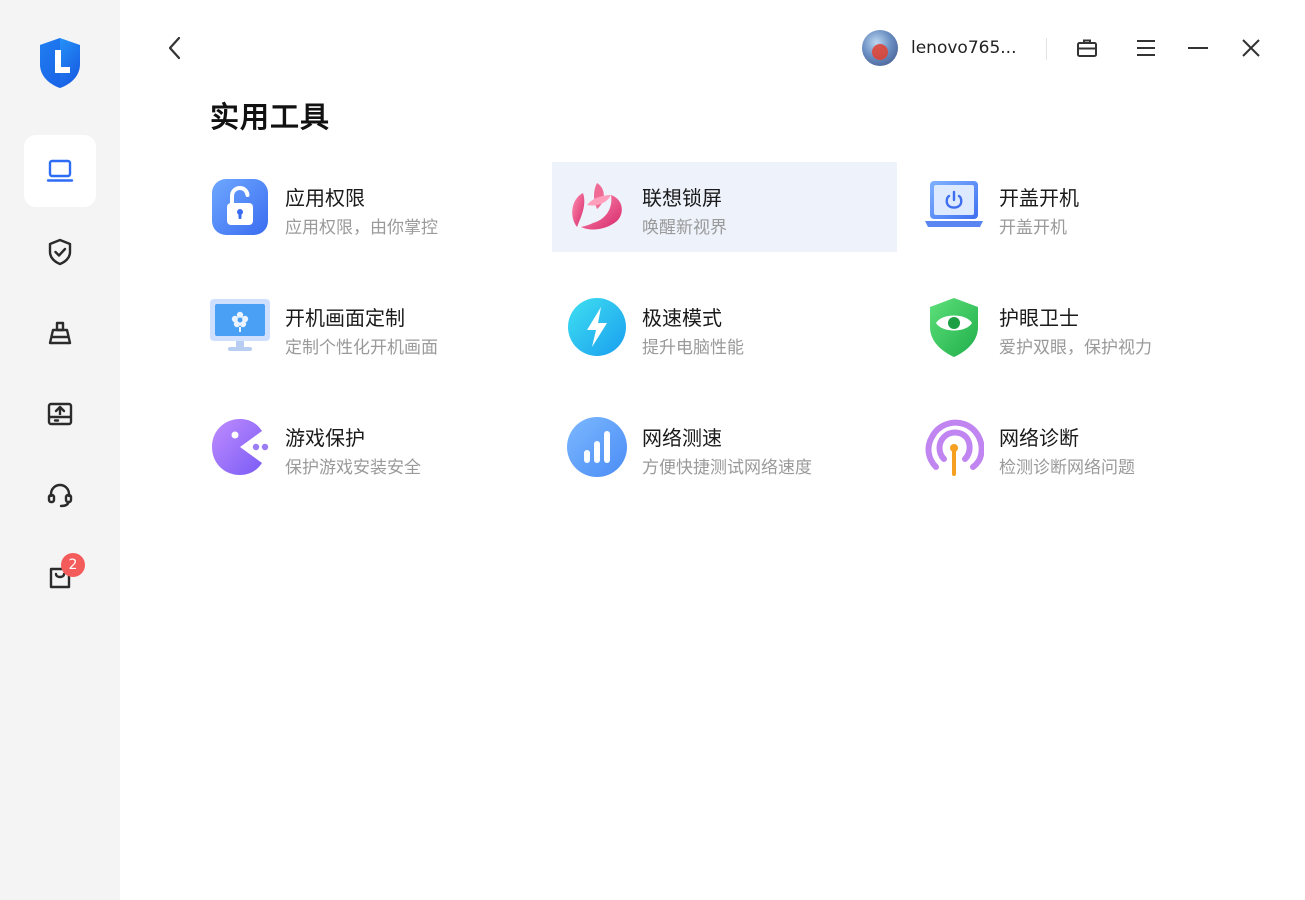 This screenshot has height=900, width=1305. Describe the element at coordinates (880, 48) in the screenshot. I see `avatar` at that location.